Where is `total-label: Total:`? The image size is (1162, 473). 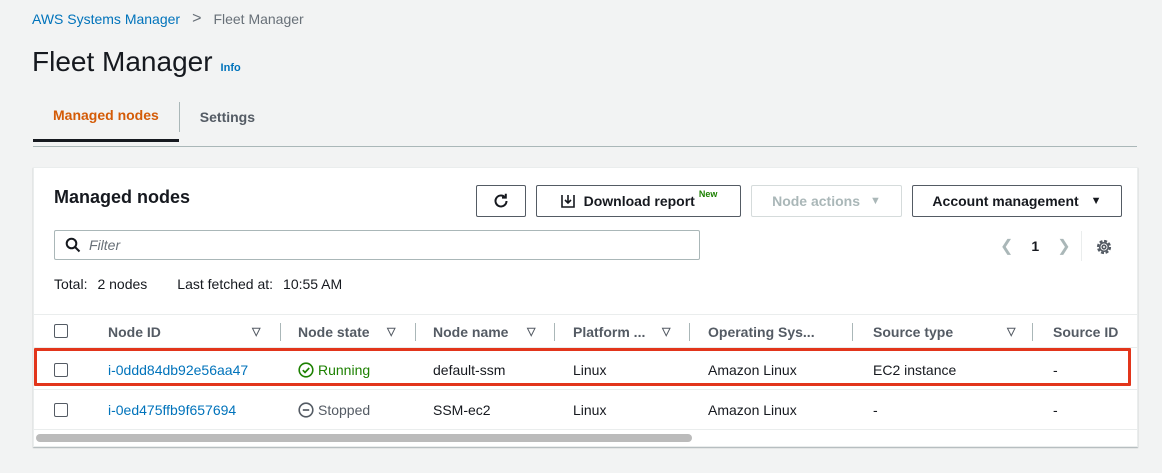 total-label: Total: is located at coordinates (71, 284).